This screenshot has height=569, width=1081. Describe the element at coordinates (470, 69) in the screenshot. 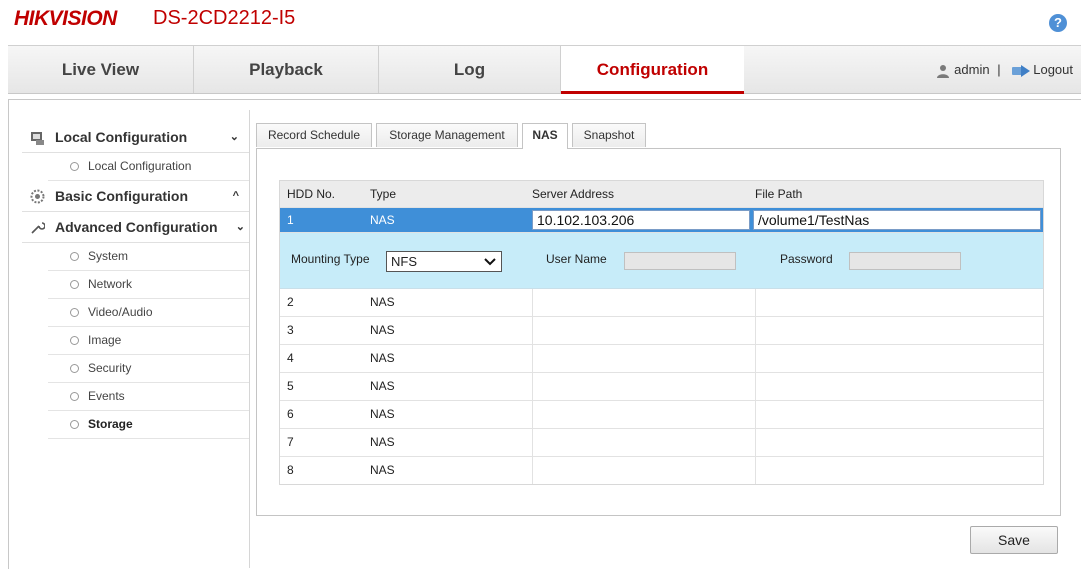

I see `tab-log: Log` at that location.